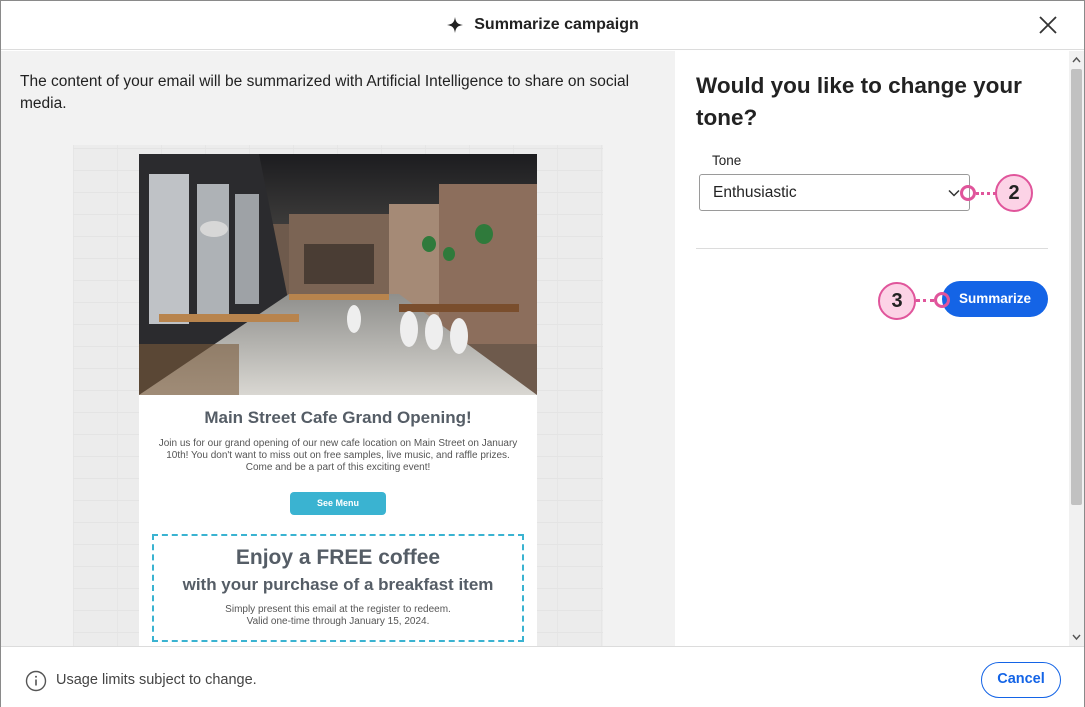  I want to click on section-divider, so click(872, 248).